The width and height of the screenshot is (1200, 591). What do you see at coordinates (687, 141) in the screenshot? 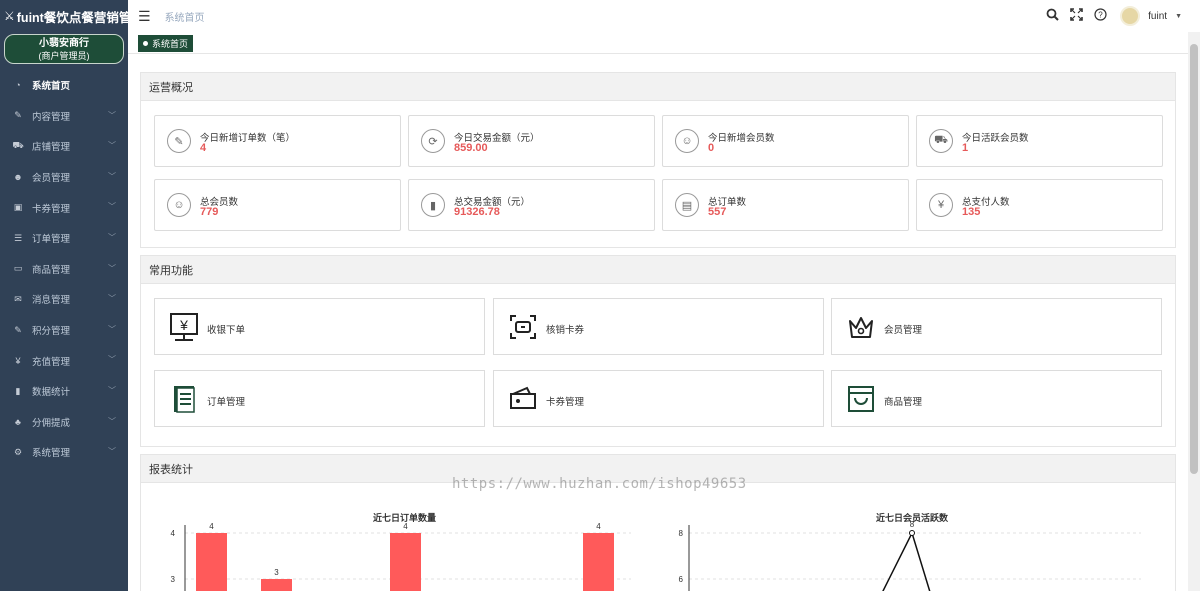
I see `stat-icon: ☺` at bounding box center [687, 141].